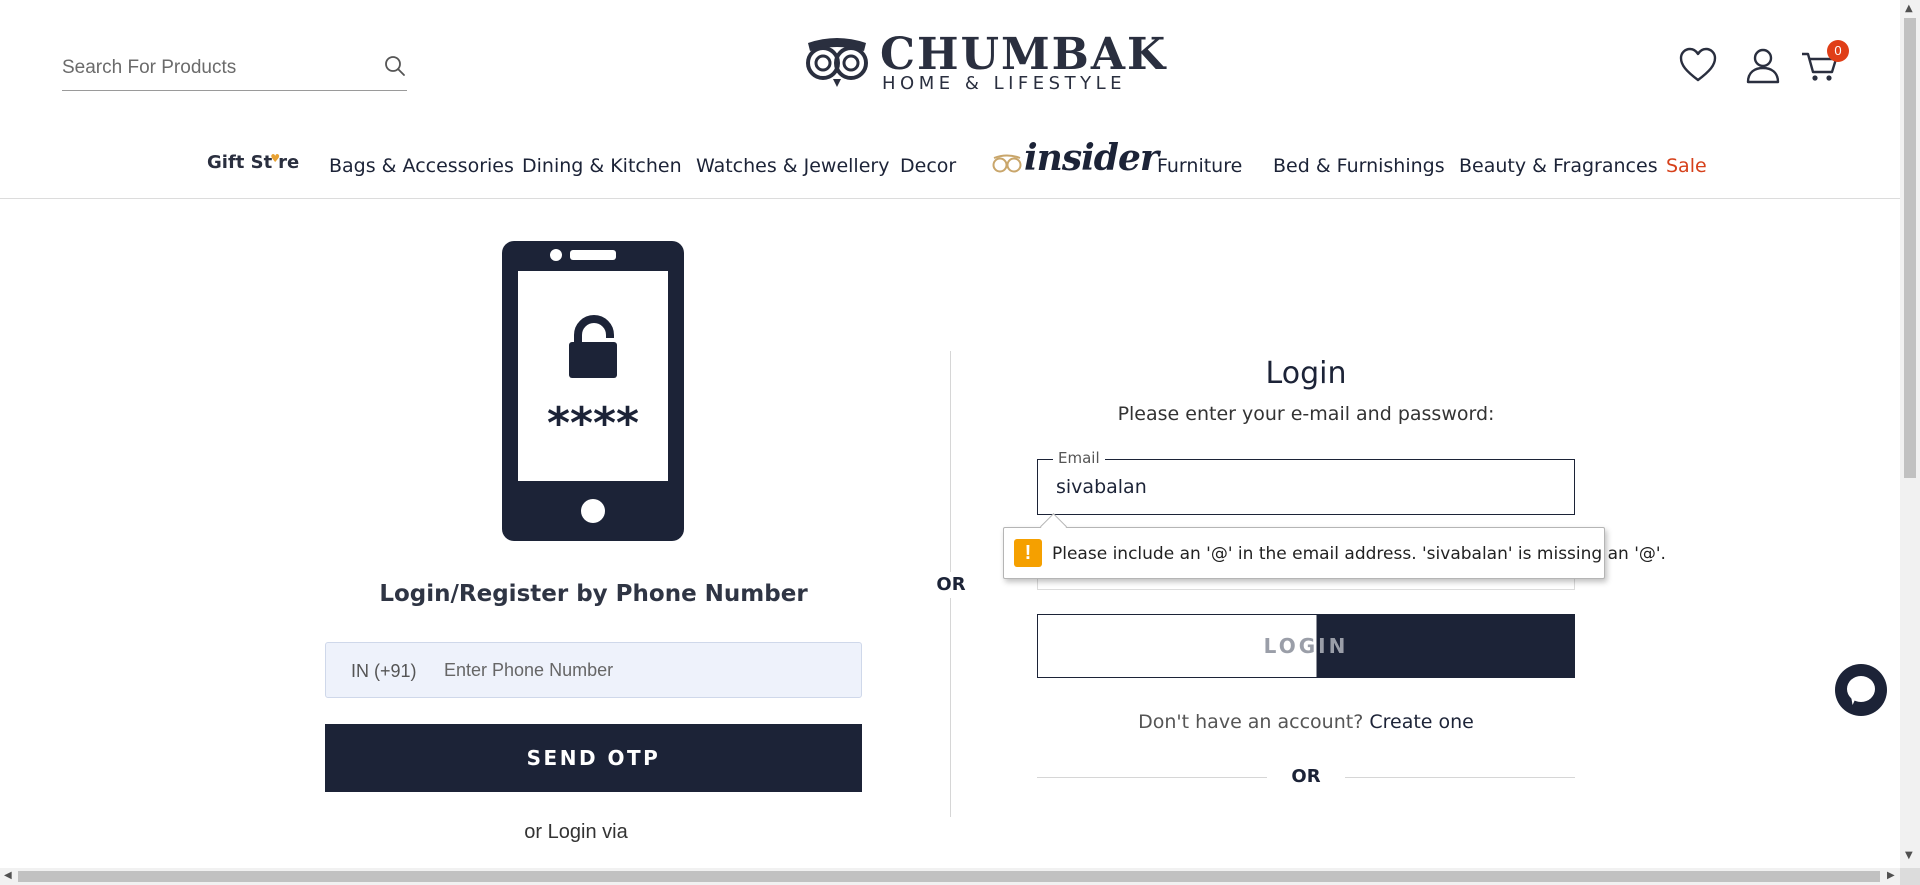  I want to click on login-subtitle: Please enter your e-mail and password:, so click(1306, 414).